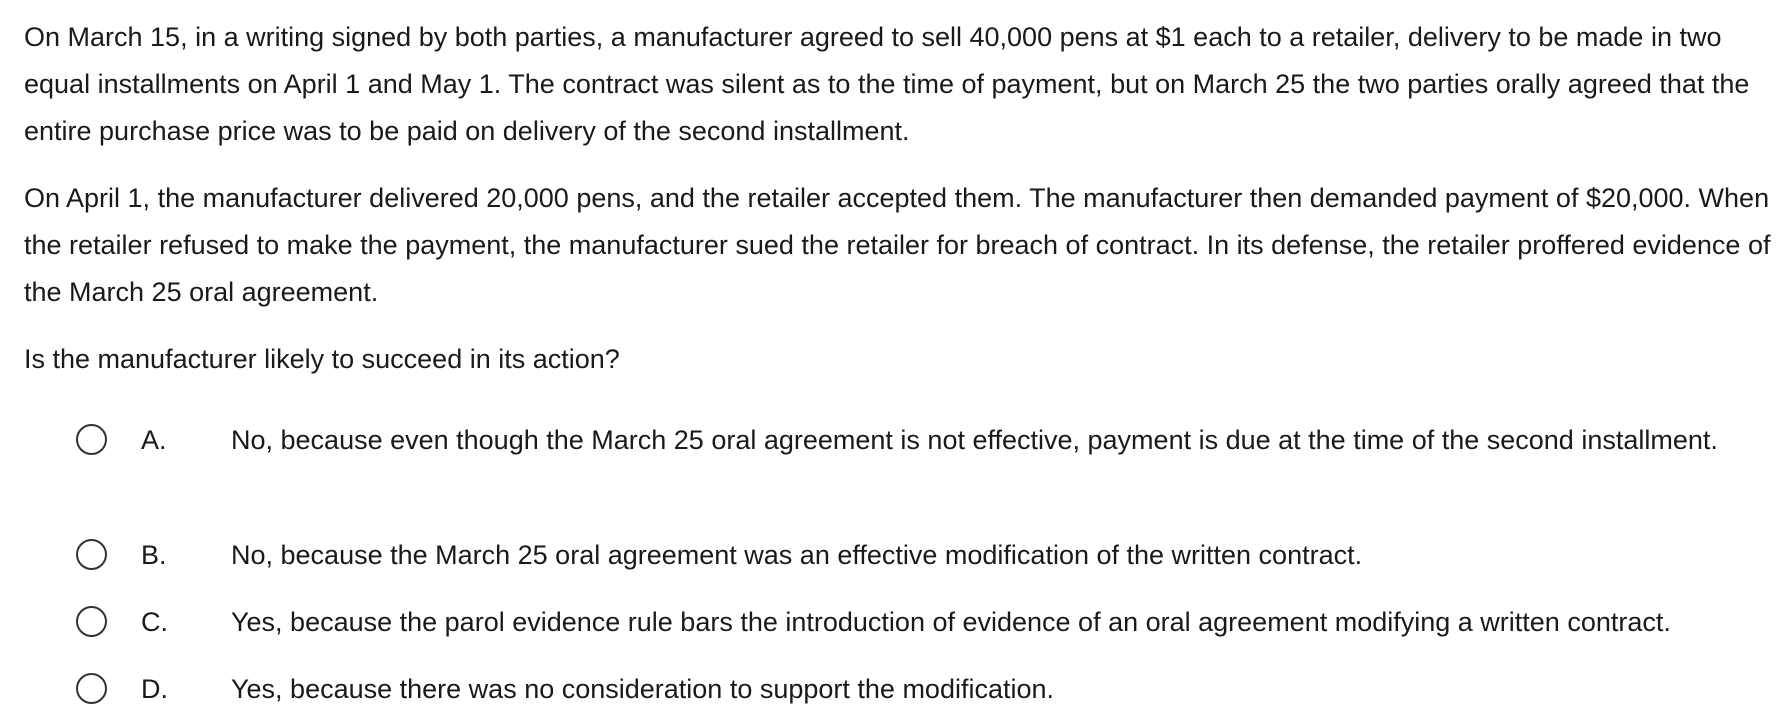  I want to click on radio-button-a, so click(91, 439).